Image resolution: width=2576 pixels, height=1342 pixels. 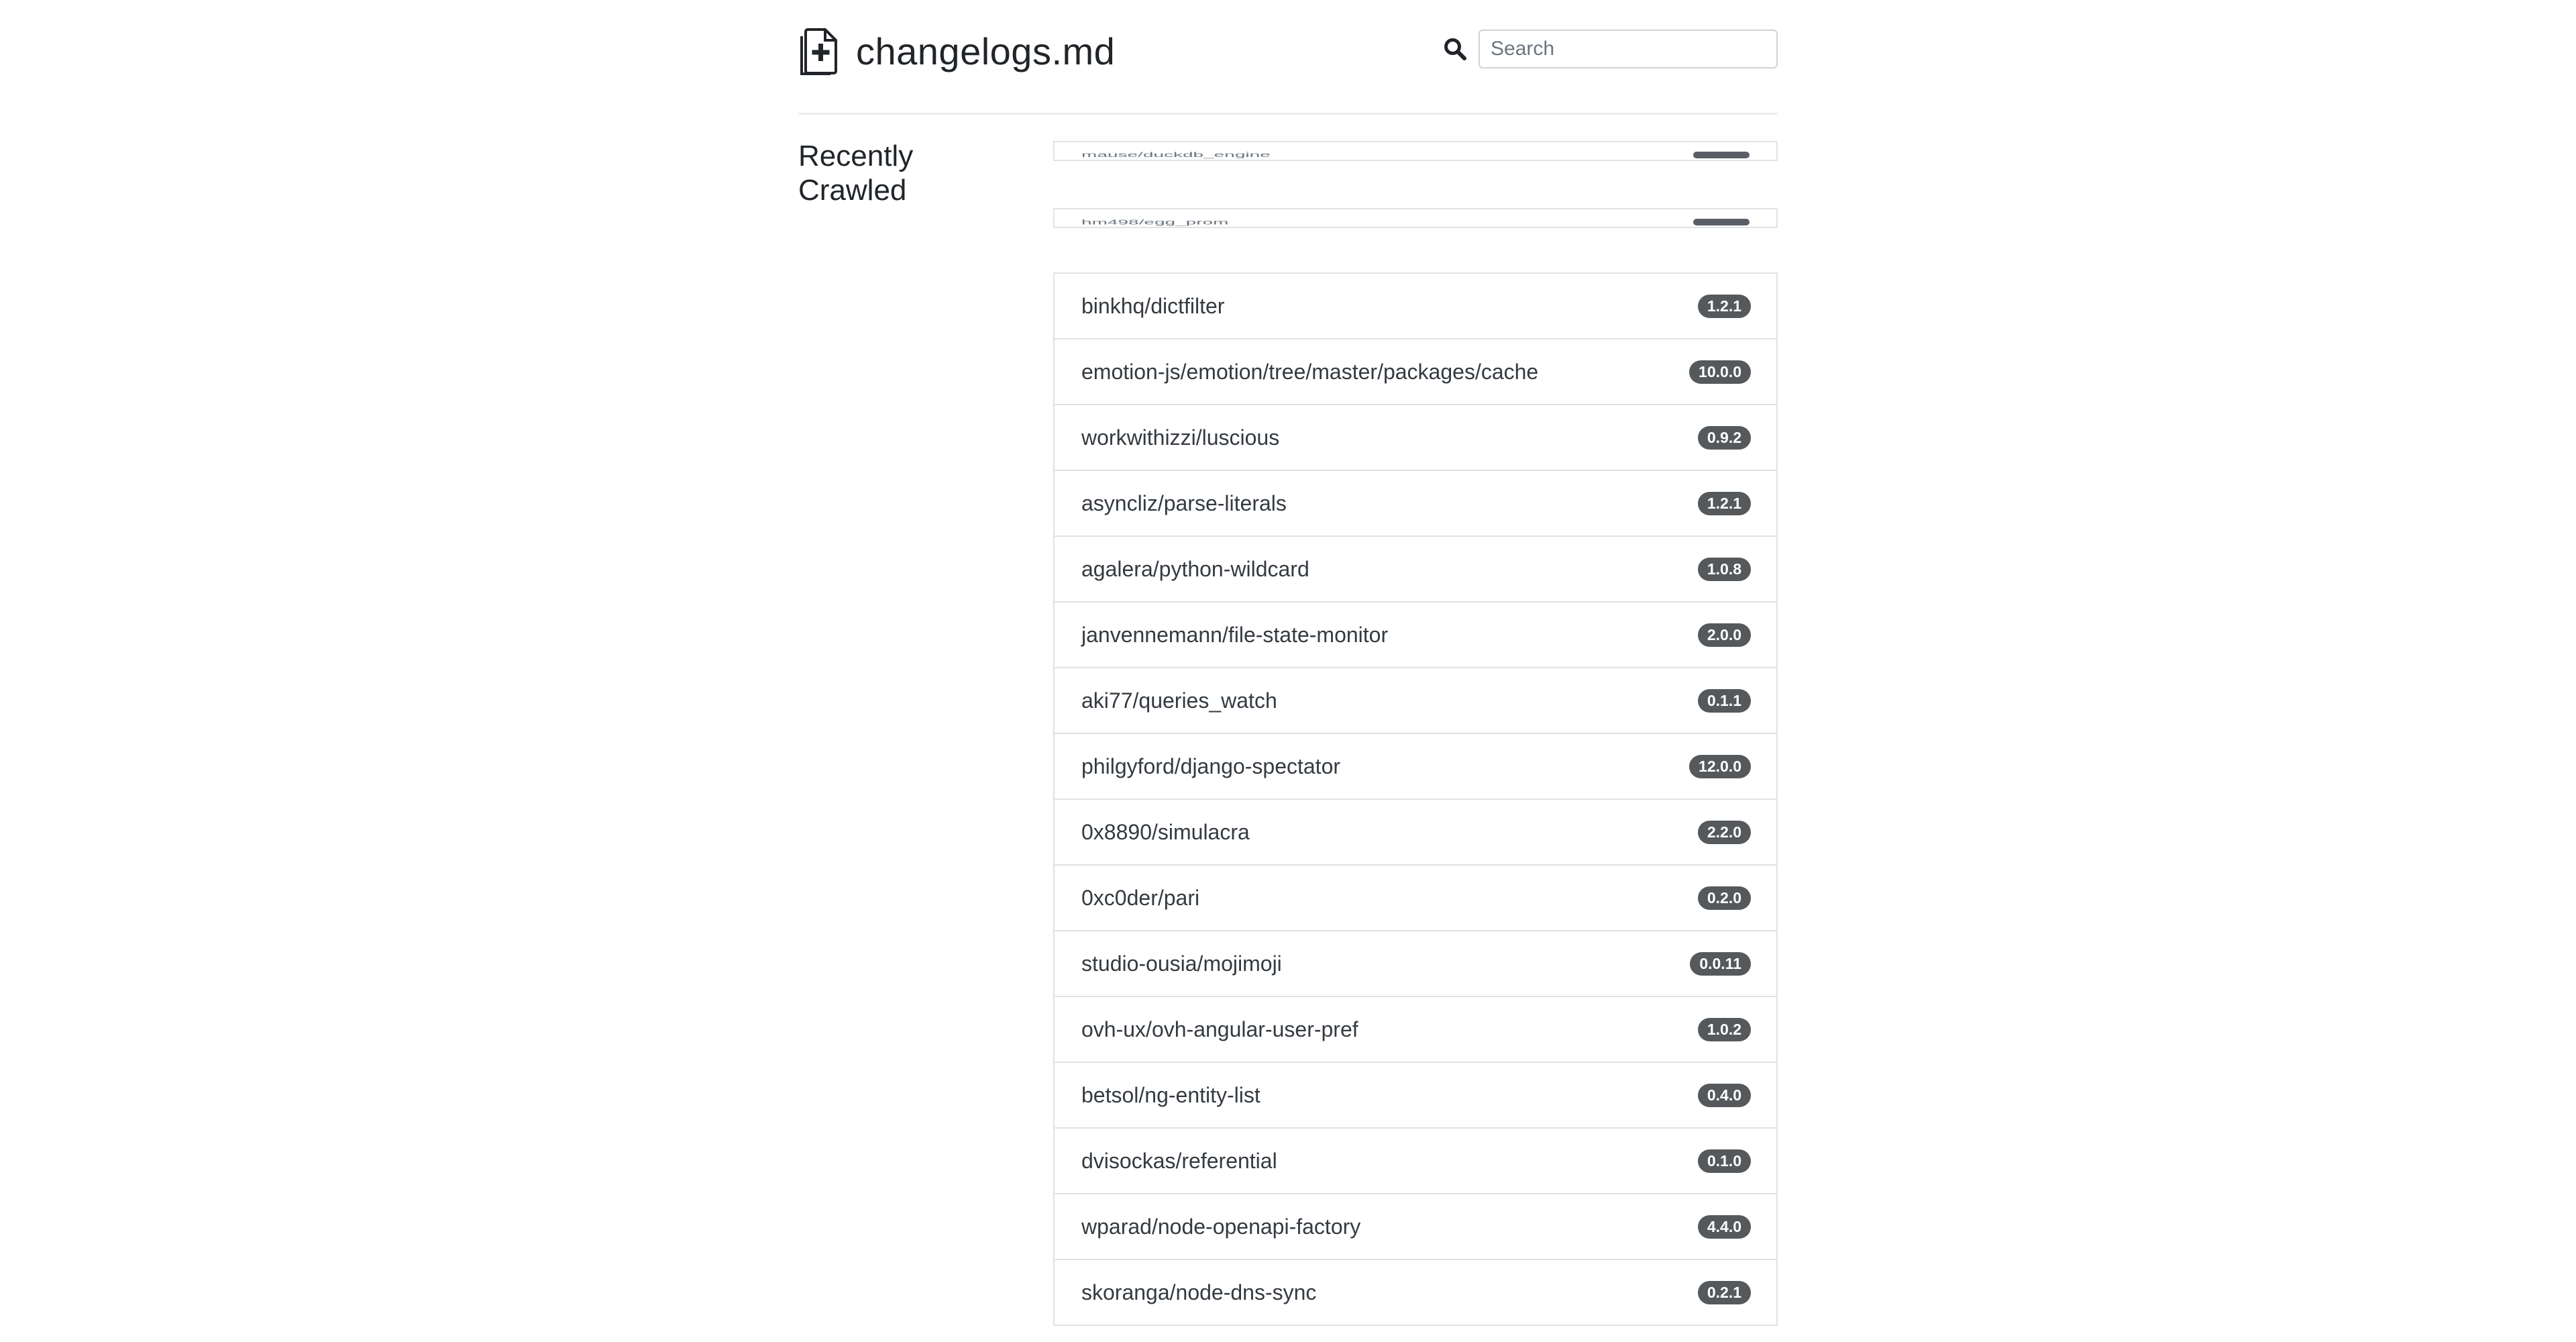 What do you see at coordinates (1415, 218) in the screenshot?
I see `ghost-list-item: hm498/egg_prom 1.4.0` at bounding box center [1415, 218].